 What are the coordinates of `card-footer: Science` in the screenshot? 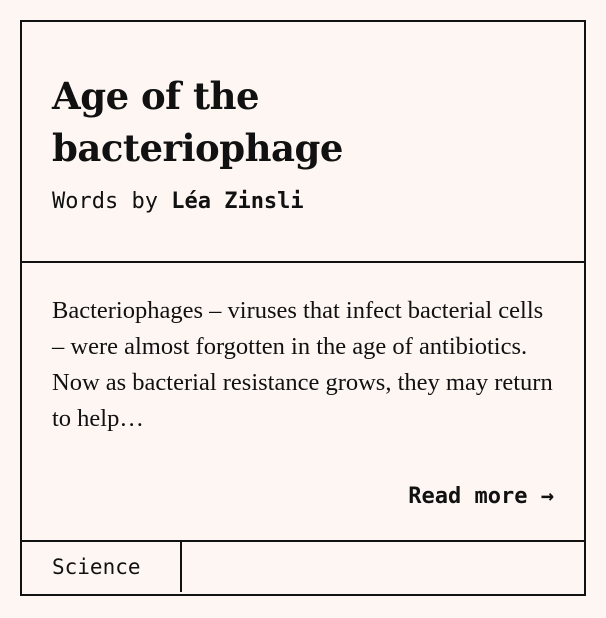 It's located at (303, 567).